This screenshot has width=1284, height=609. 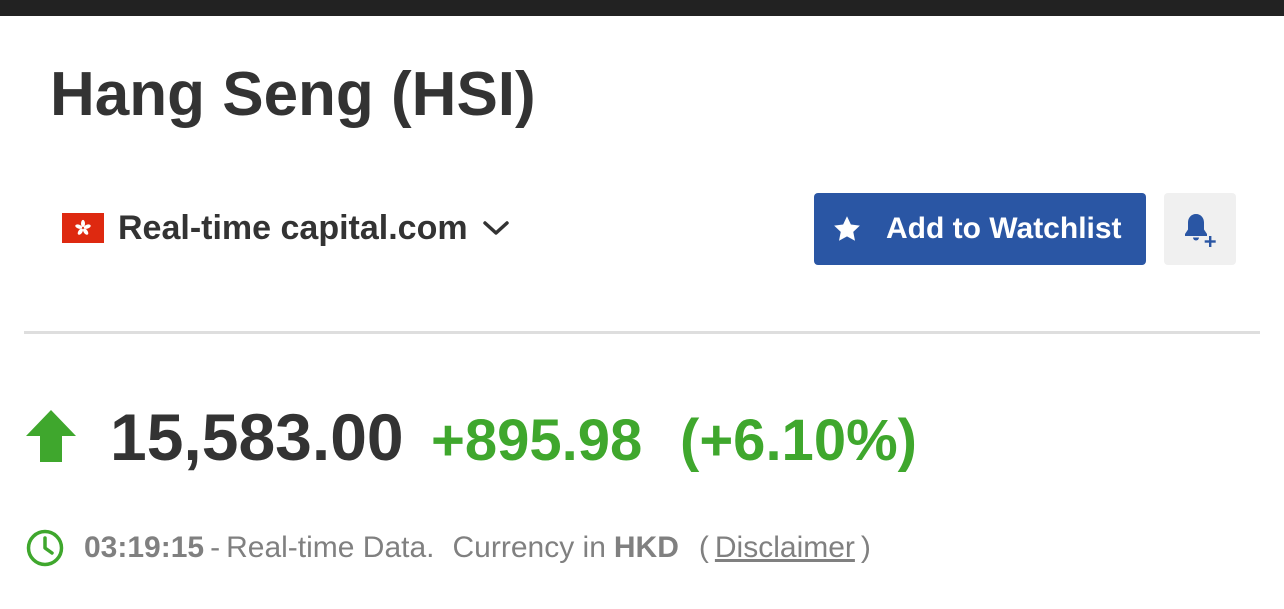 What do you see at coordinates (642, 332) in the screenshot?
I see `section-divider` at bounding box center [642, 332].